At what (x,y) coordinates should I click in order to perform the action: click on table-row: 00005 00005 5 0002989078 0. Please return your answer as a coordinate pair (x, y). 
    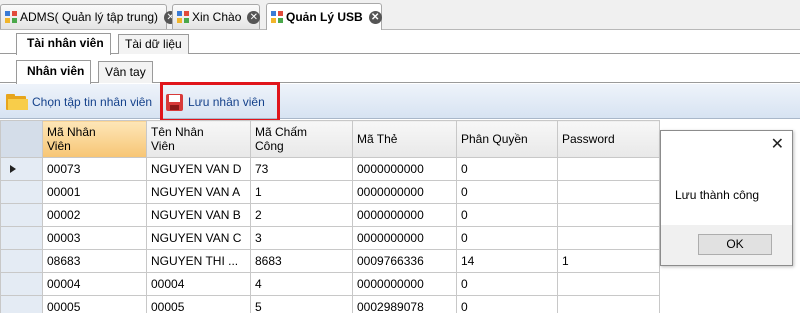
    Looking at the image, I should click on (330, 304).